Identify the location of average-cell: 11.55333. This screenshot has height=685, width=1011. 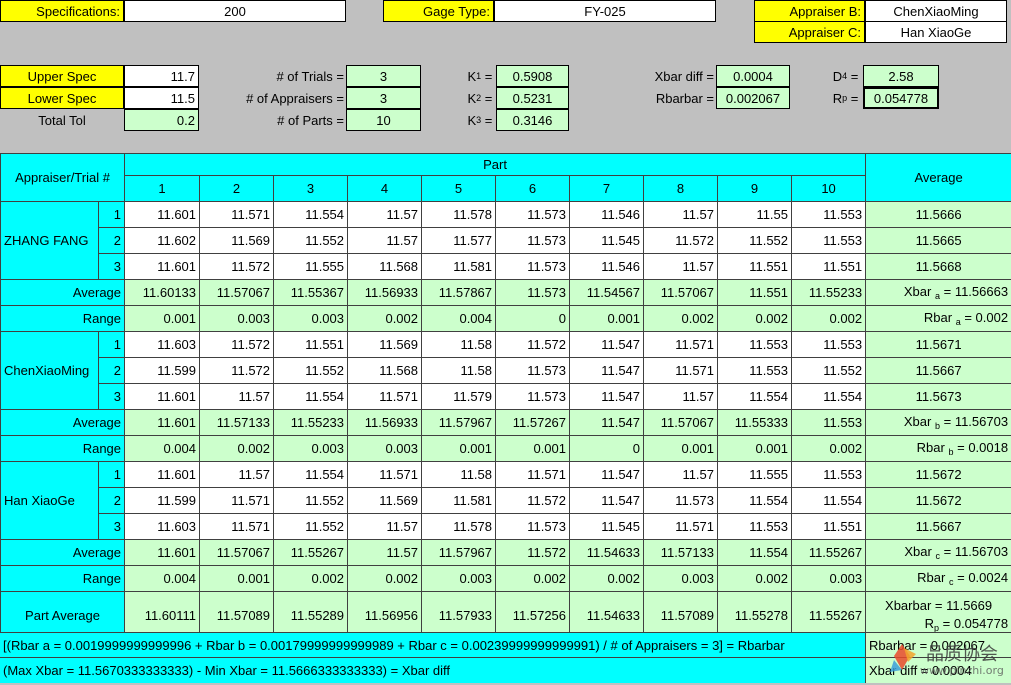
(755, 423).